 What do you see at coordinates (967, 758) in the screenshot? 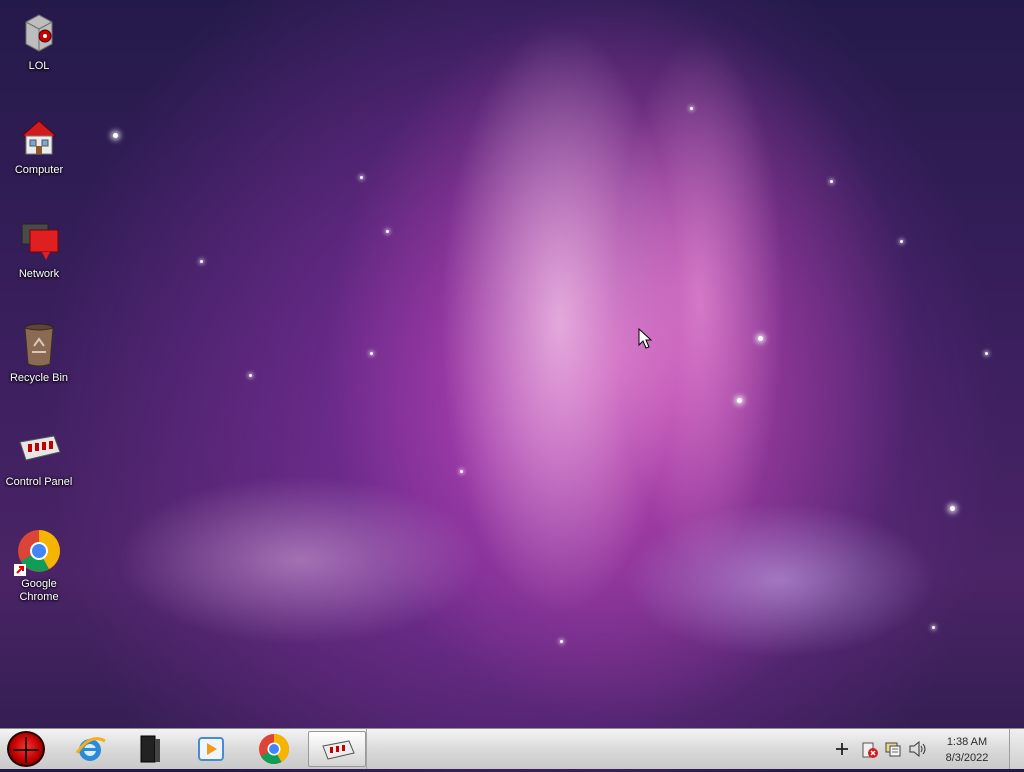
I see `clock-date: 8/3/2022` at bounding box center [967, 758].